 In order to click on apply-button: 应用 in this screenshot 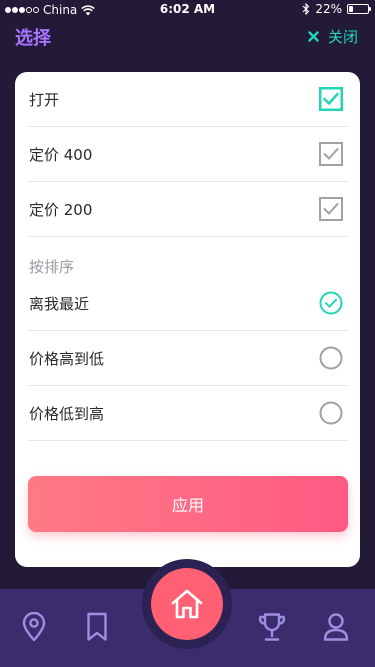, I will do `click(188, 504)`.